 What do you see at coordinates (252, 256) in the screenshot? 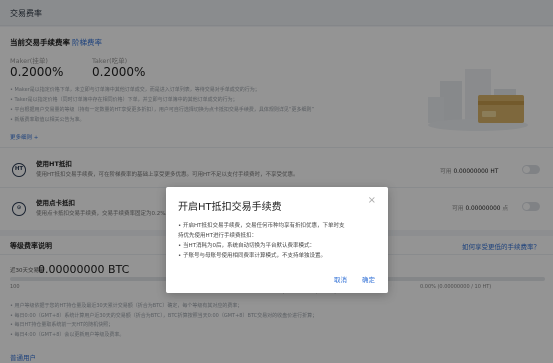
I see `dialog-line: • 子账号与母账号使用相同费率计算模式，不支持单独设置。` at bounding box center [252, 256].